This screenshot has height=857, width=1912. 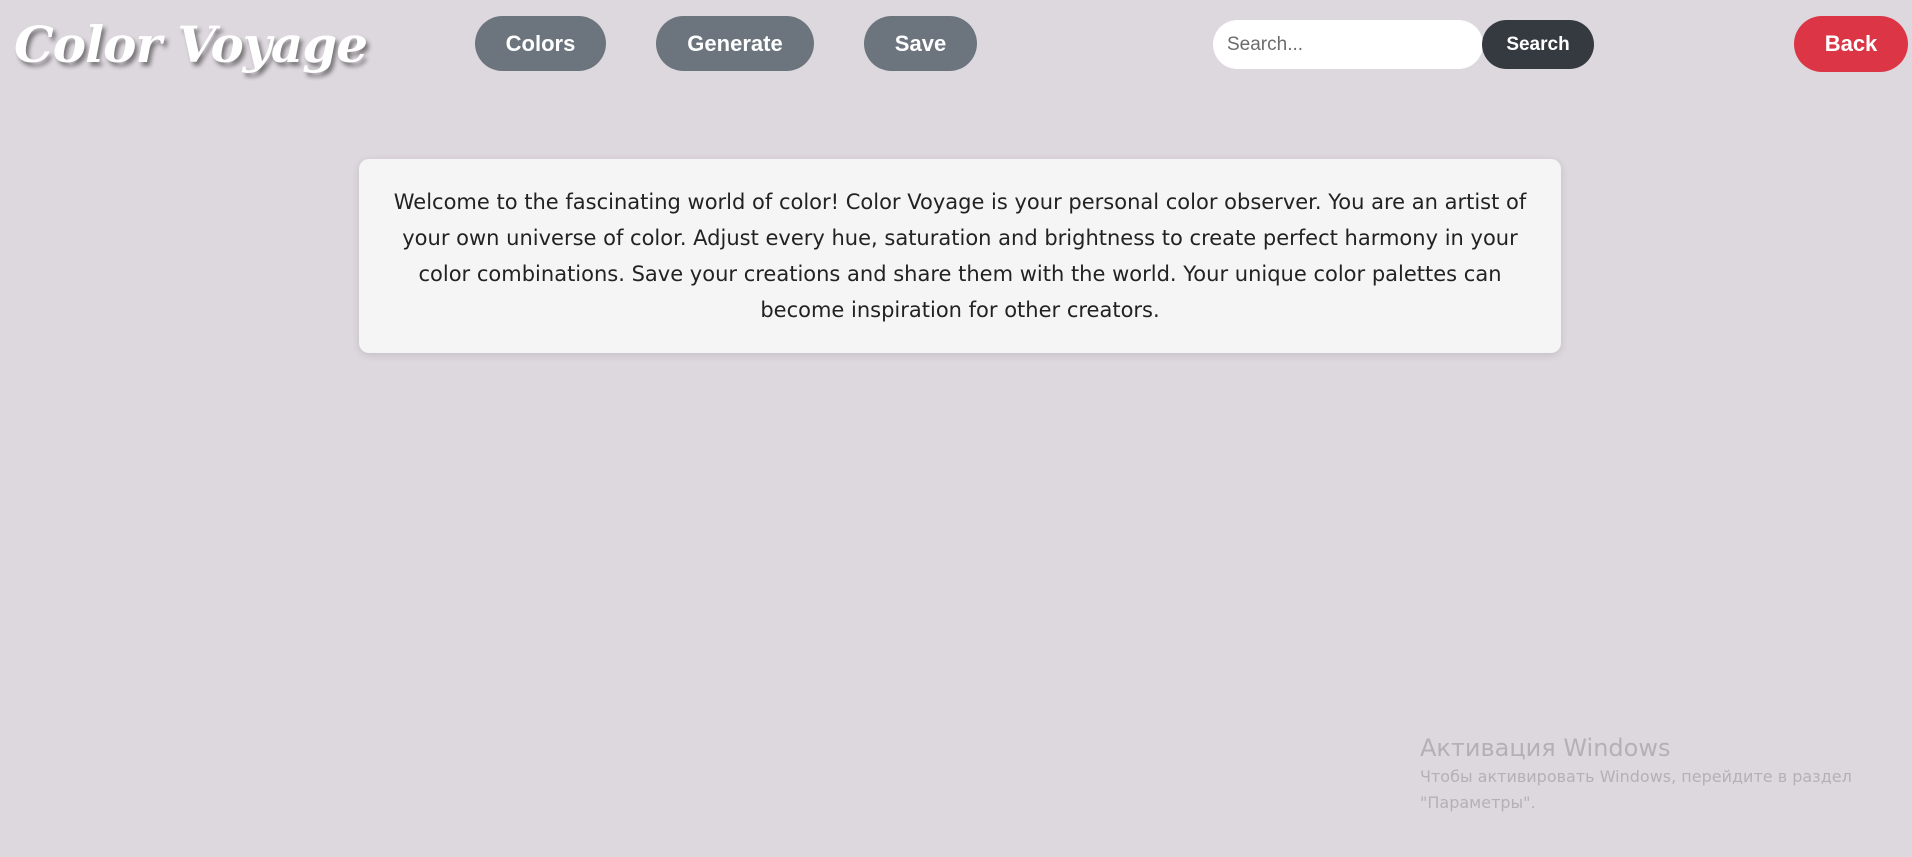 I want to click on watermark-title: Активация Windows, so click(x=1545, y=748).